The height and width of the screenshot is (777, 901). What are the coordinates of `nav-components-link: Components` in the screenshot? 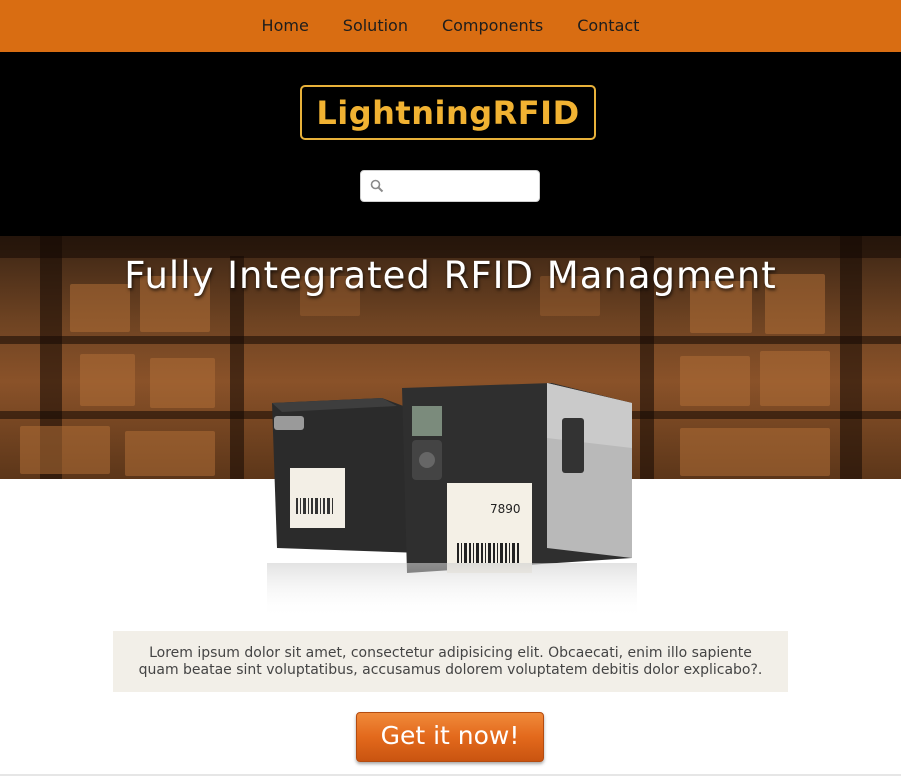 It's located at (492, 26).